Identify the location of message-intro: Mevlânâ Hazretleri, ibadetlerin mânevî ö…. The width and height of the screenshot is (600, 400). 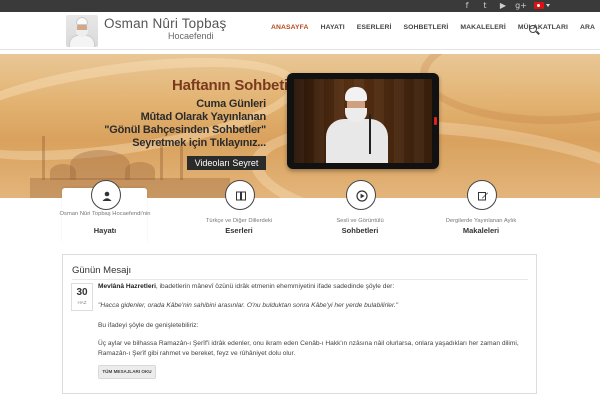
(313, 286).